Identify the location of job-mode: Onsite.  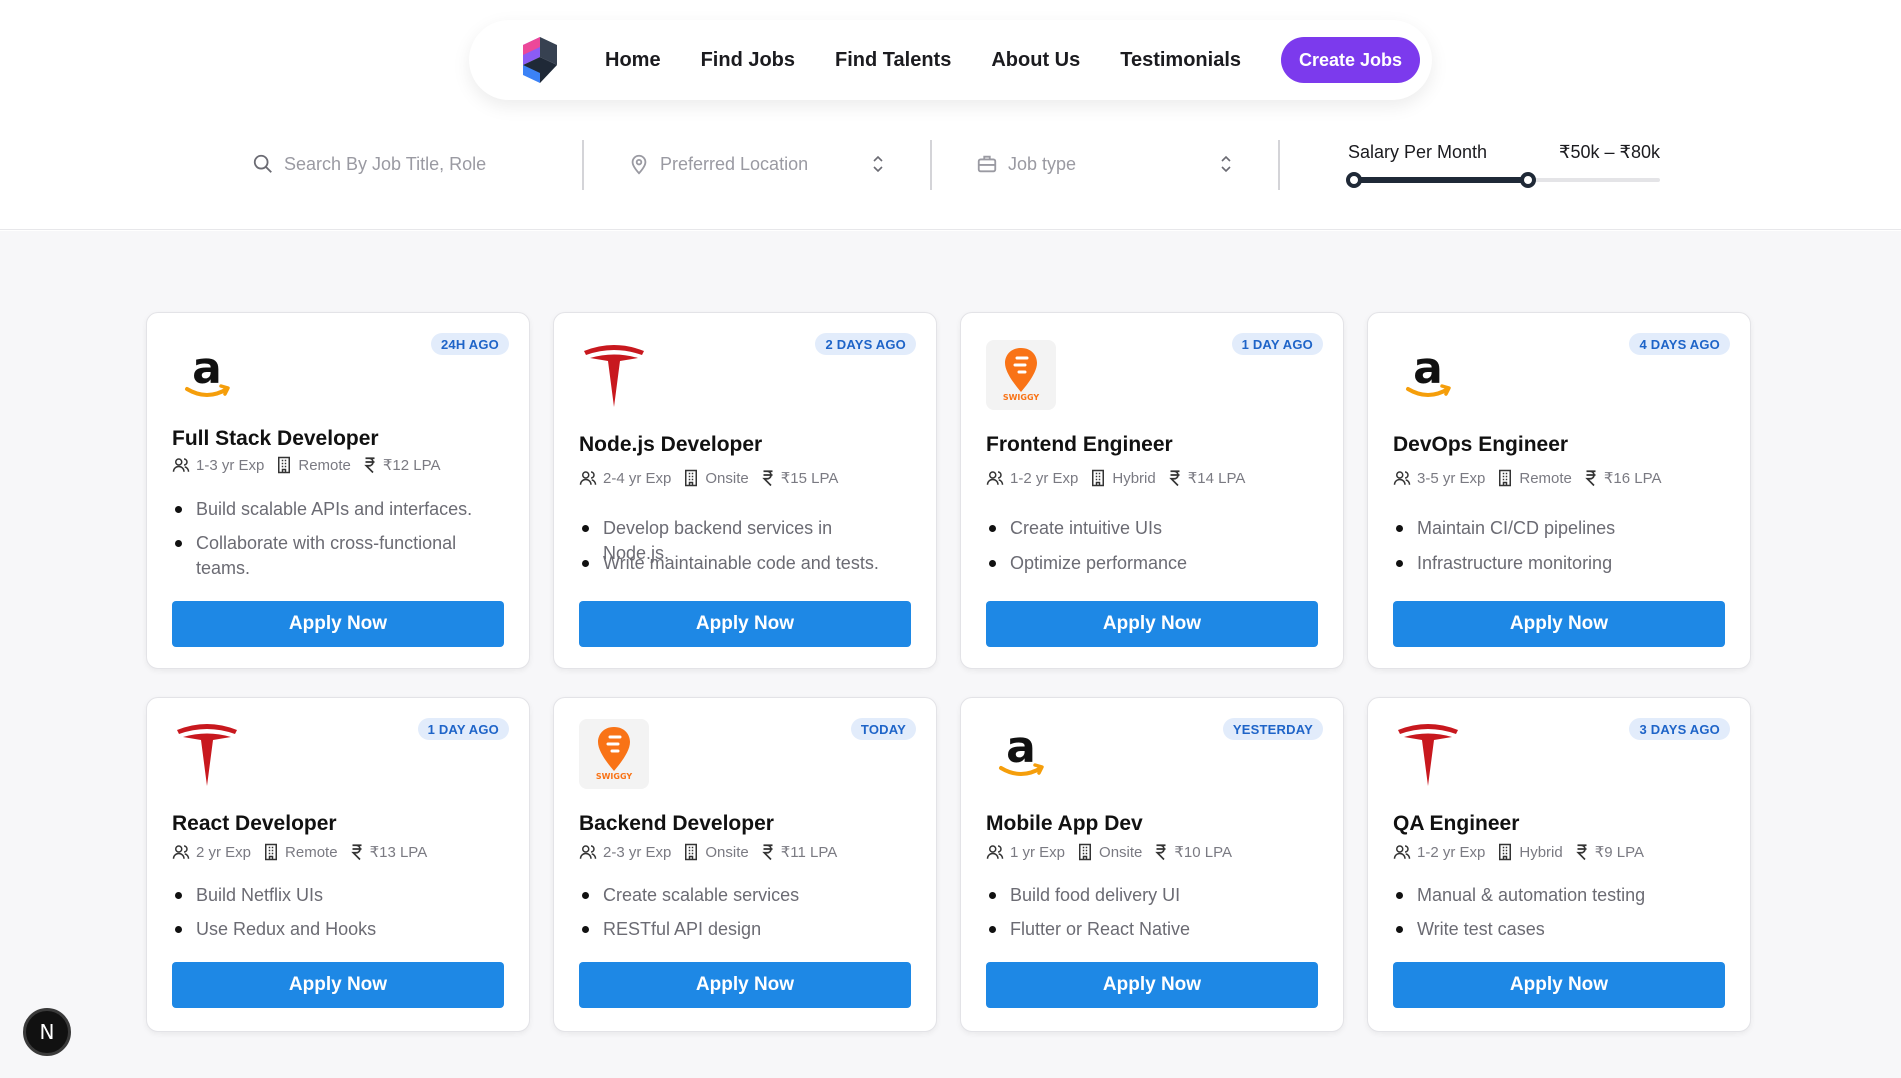
(727, 852).